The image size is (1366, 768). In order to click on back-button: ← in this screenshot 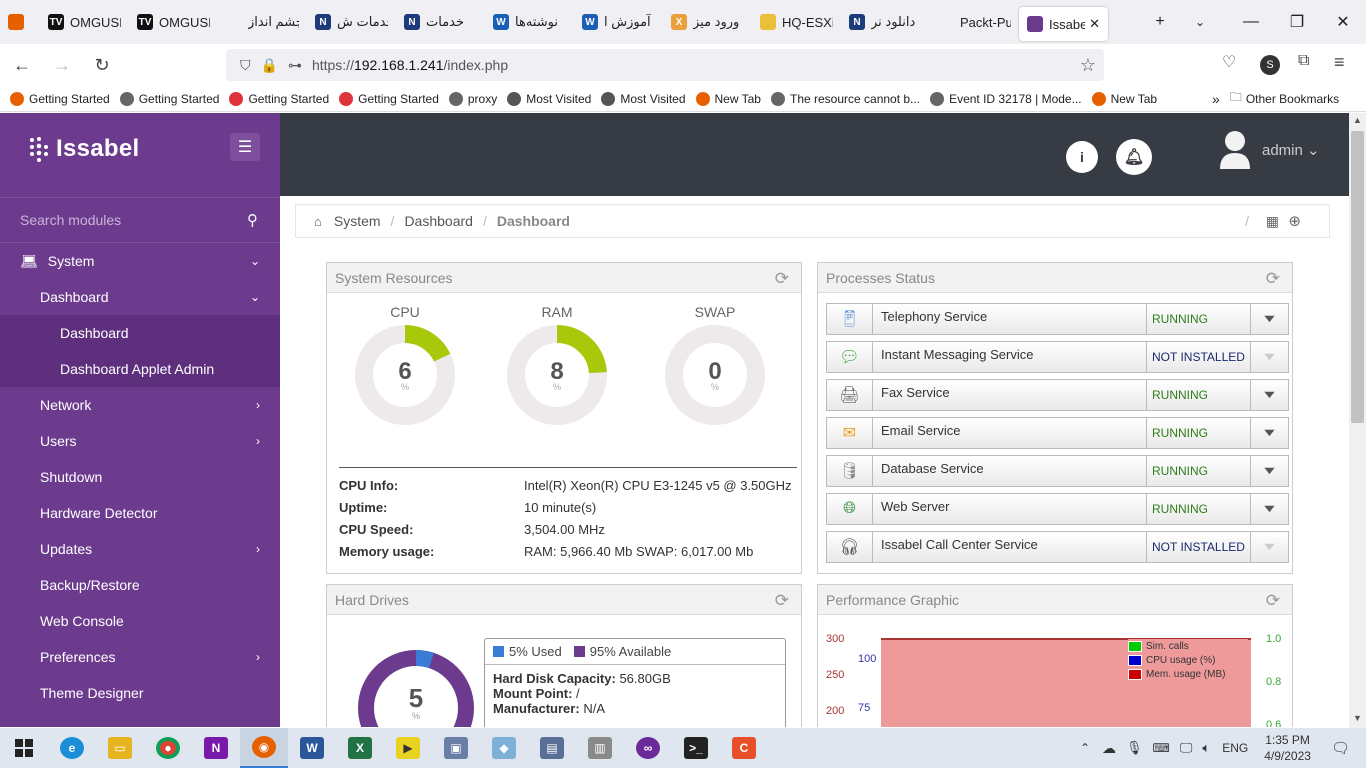, I will do `click(22, 65)`.